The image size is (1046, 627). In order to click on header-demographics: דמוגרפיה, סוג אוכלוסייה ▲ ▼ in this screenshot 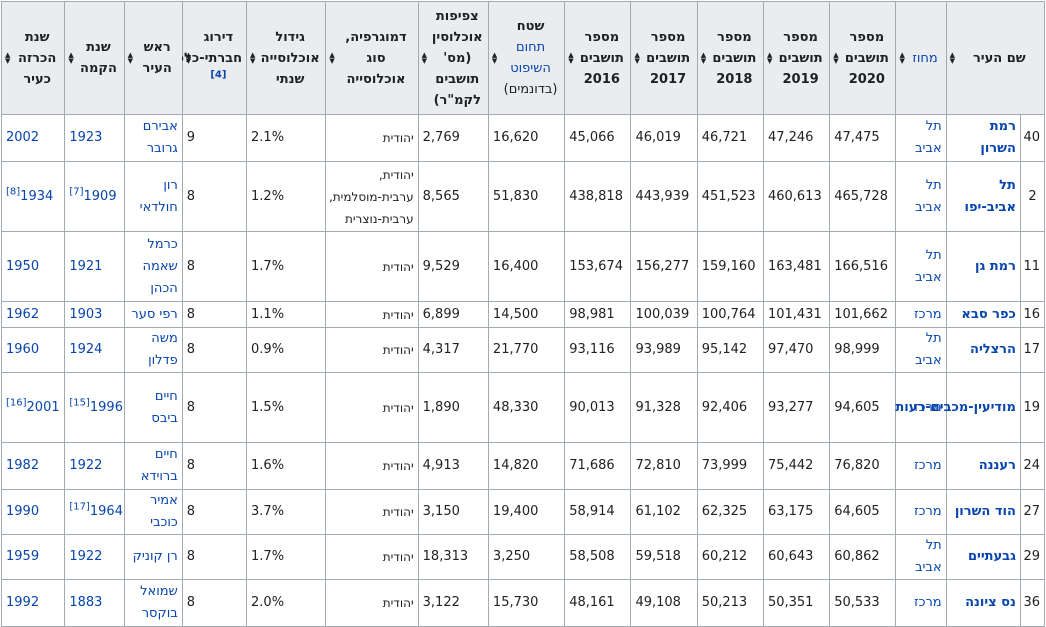, I will do `click(372, 58)`.